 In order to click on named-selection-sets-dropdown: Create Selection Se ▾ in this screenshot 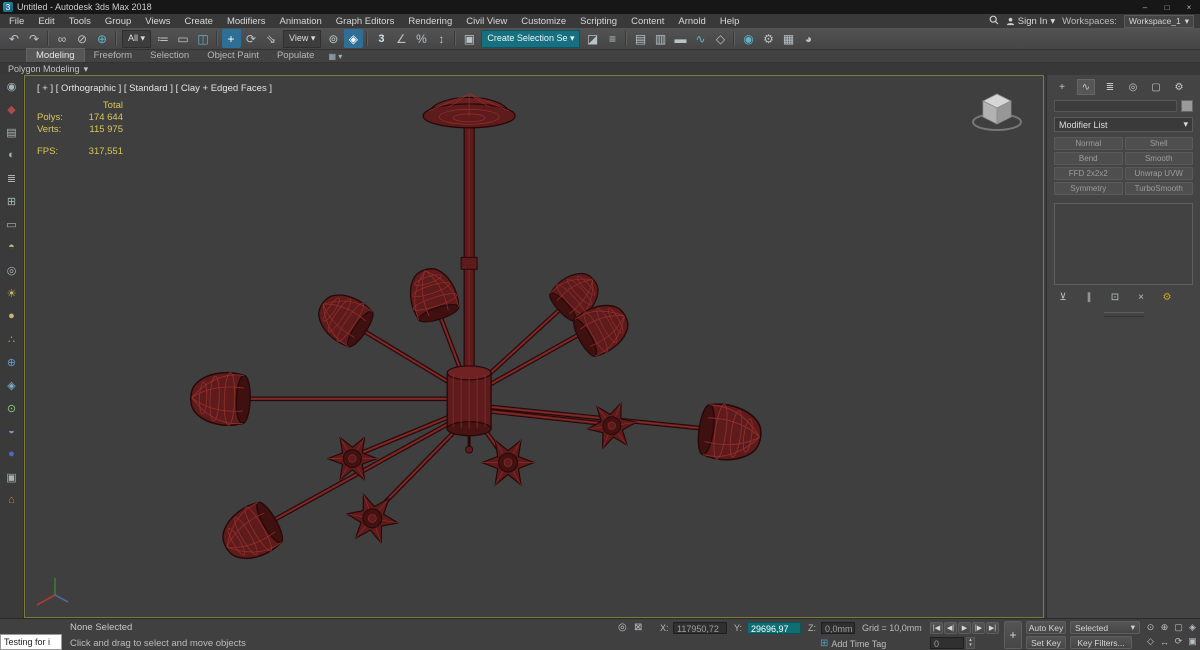, I will do `click(531, 38)`.